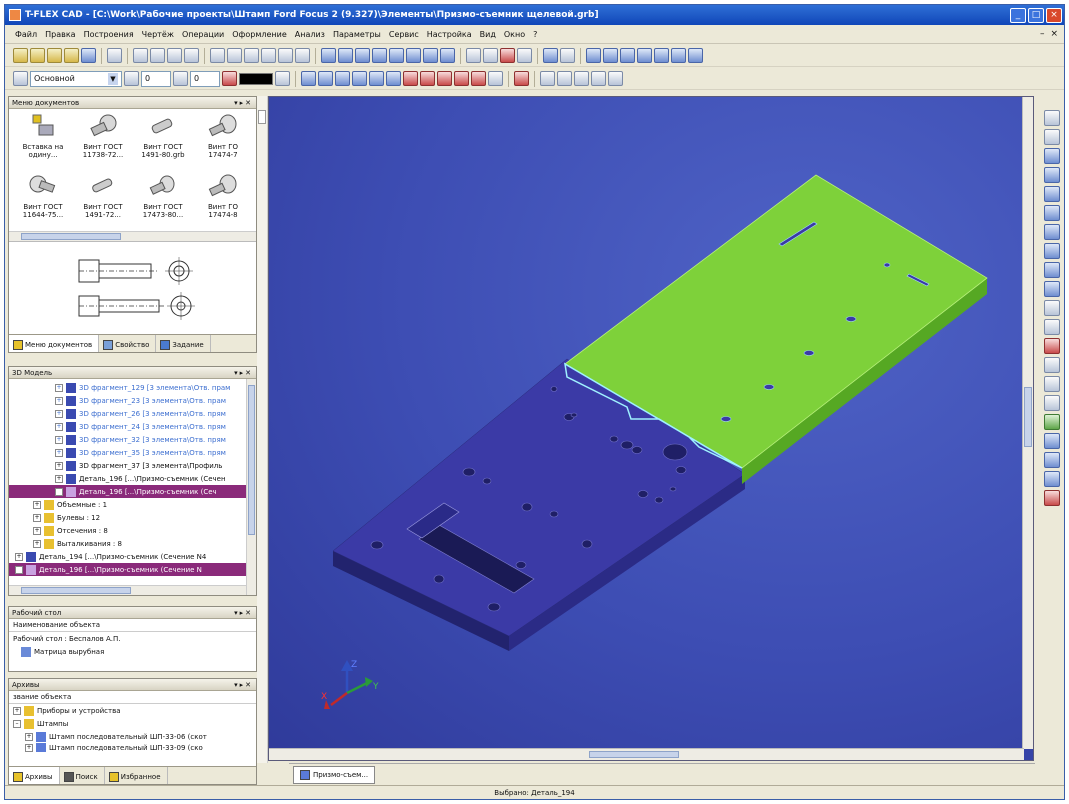  What do you see at coordinates (1051, 422) in the screenshot?
I see `materials-icon` at bounding box center [1051, 422].